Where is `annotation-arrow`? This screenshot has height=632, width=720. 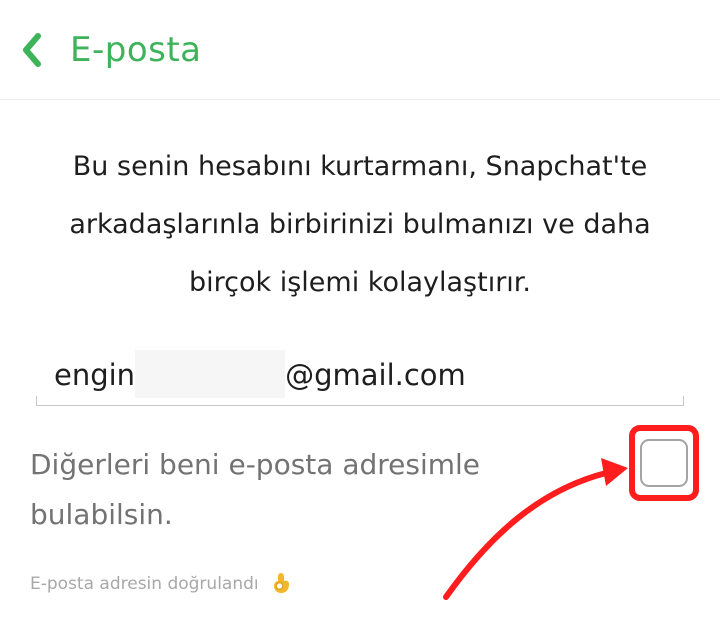 annotation-arrow is located at coordinates (535, 529).